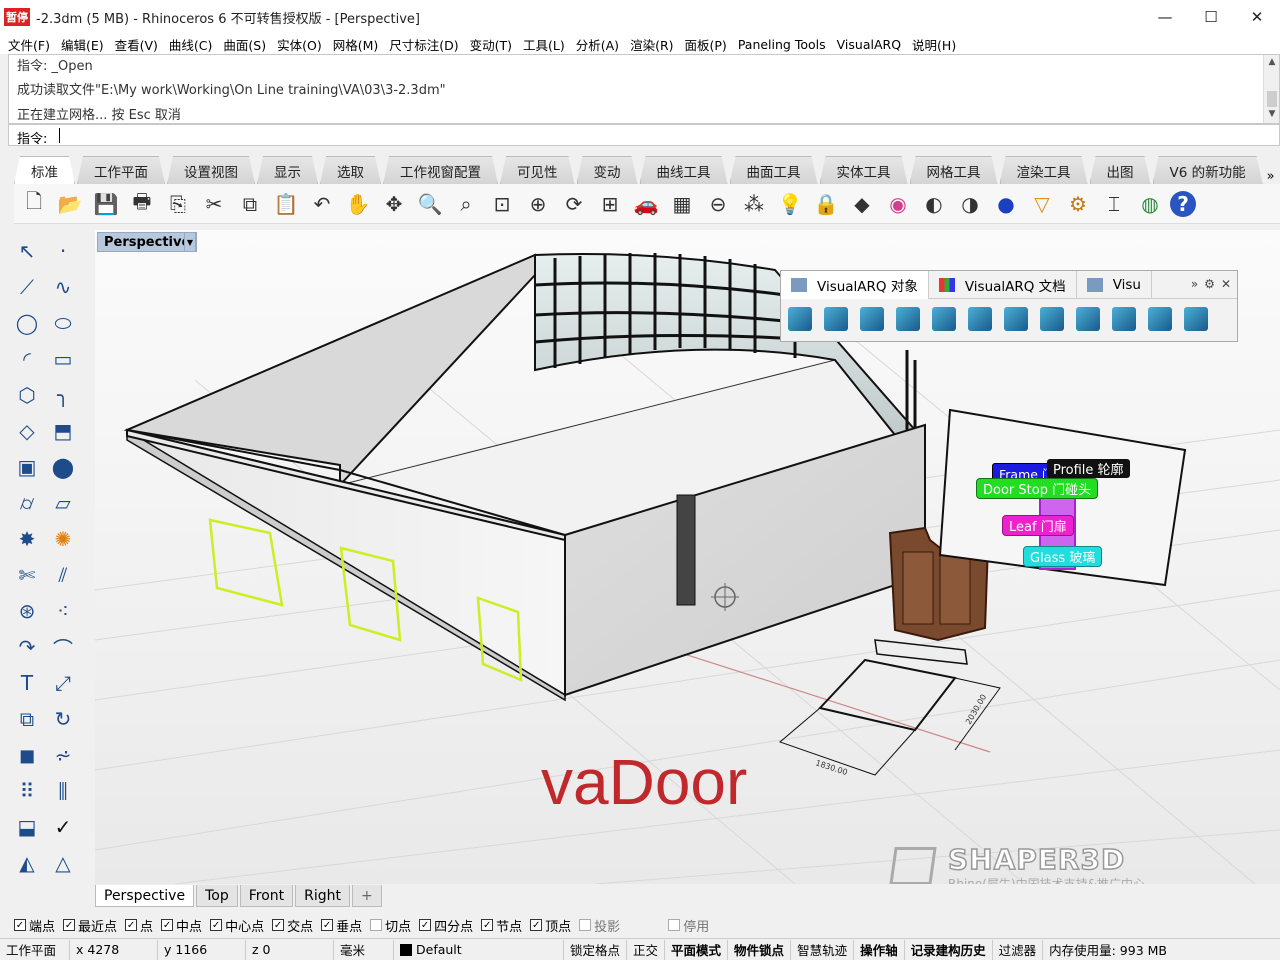 The height and width of the screenshot is (960, 1280). What do you see at coordinates (394, 204) in the screenshot?
I see `rotate-view-icon: ✥` at bounding box center [394, 204].